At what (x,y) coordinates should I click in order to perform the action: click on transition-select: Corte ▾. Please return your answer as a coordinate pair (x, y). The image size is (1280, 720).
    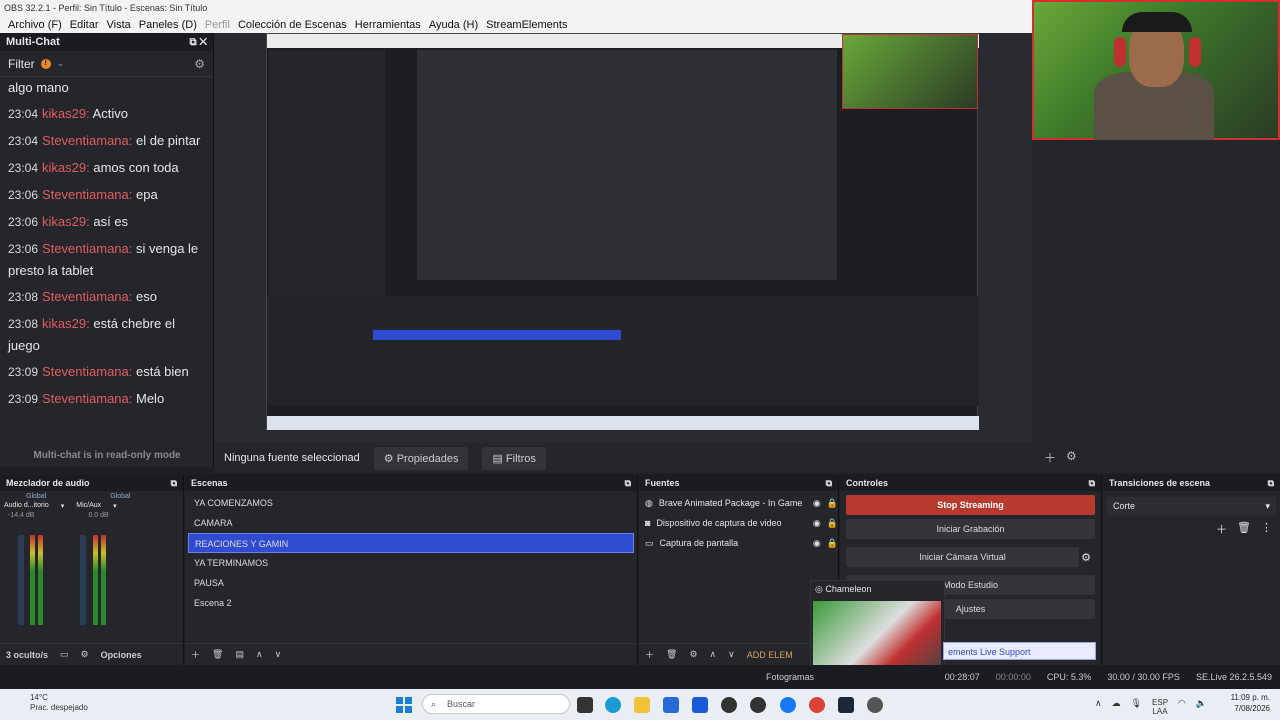
    Looking at the image, I should click on (1191, 506).